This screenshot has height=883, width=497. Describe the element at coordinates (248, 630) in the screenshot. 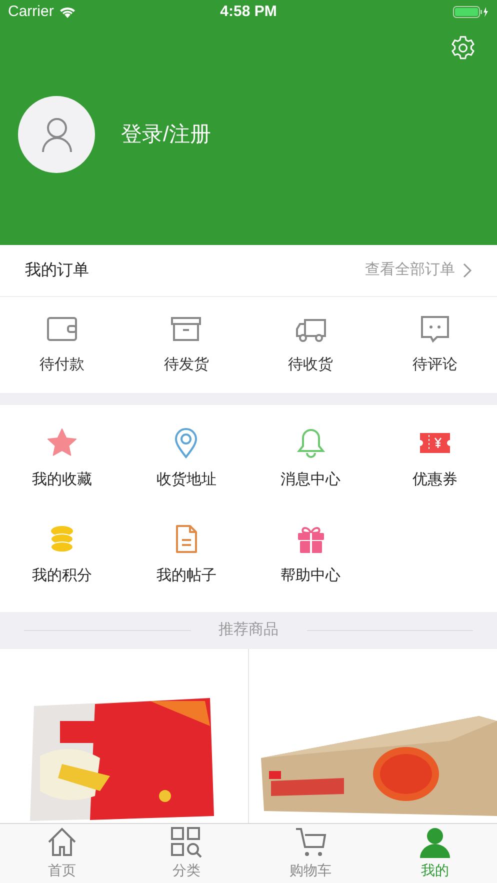

I see `section-title: 推荐商品` at that location.